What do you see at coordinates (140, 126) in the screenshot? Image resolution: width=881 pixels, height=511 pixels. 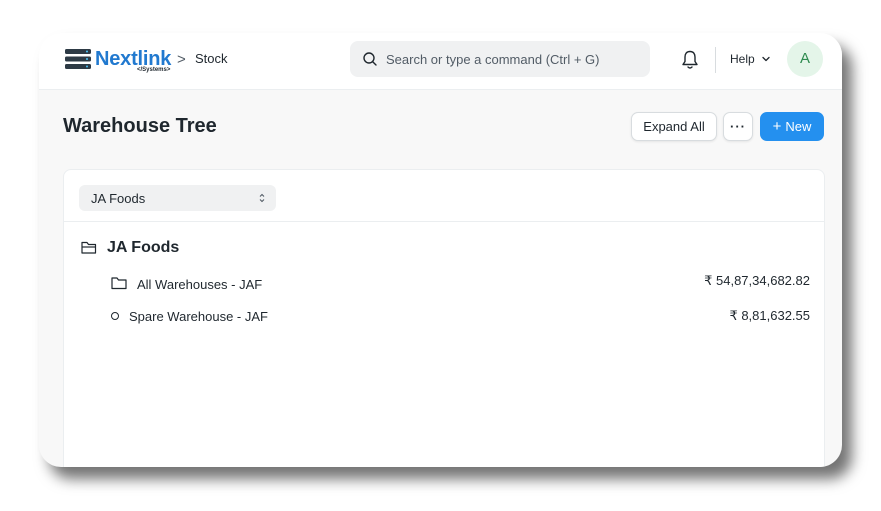 I see `page-title: Warehouse Tree` at bounding box center [140, 126].